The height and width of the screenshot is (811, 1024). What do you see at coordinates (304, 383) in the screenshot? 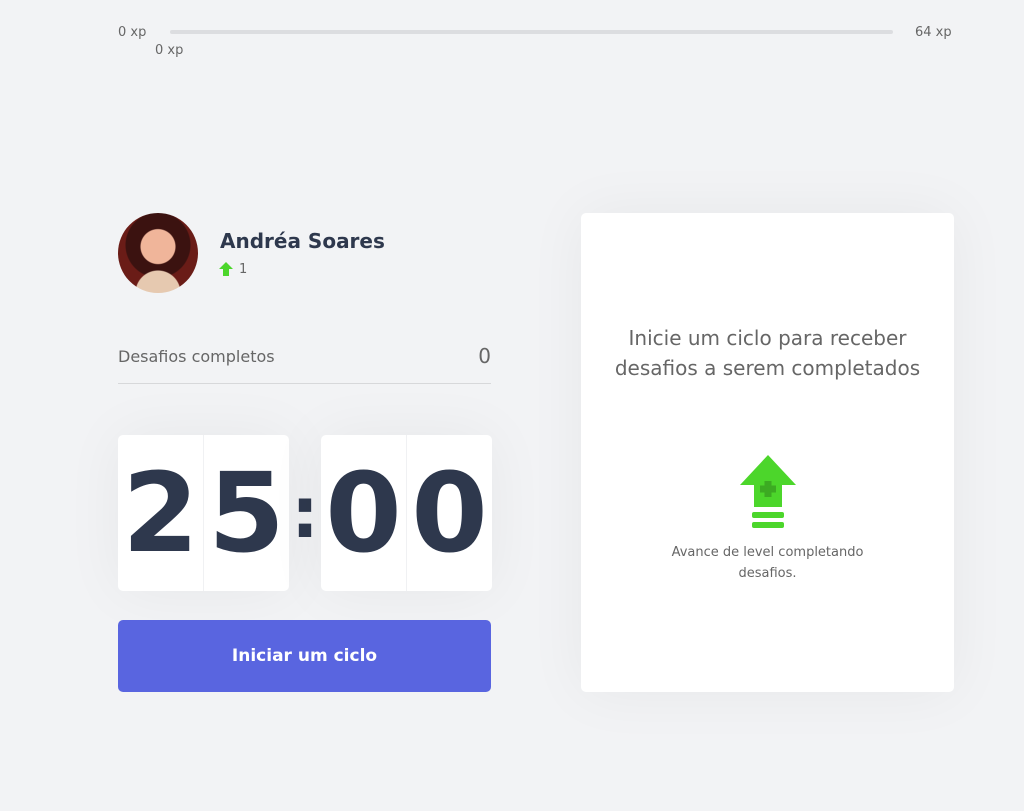
I see `divider` at bounding box center [304, 383].